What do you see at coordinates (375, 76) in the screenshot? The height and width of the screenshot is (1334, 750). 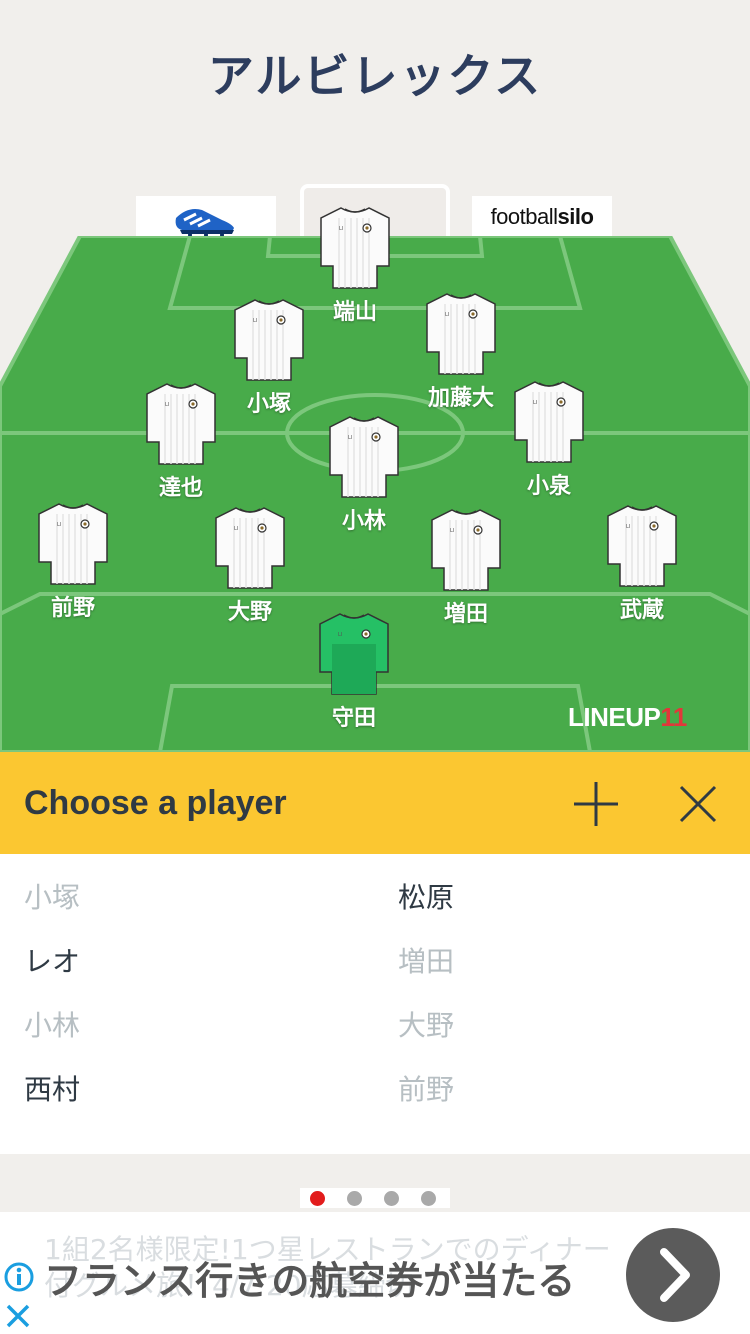 I see `page-title: アルビレックス` at bounding box center [375, 76].